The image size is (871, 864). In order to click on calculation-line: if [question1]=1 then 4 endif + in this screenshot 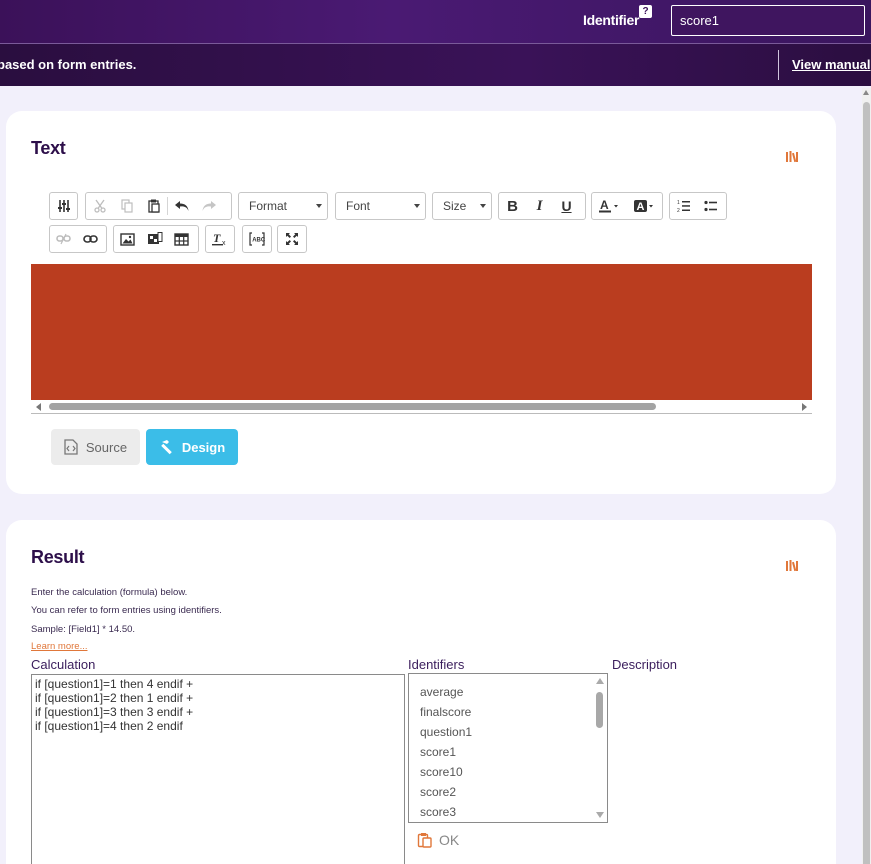, I will do `click(114, 684)`.